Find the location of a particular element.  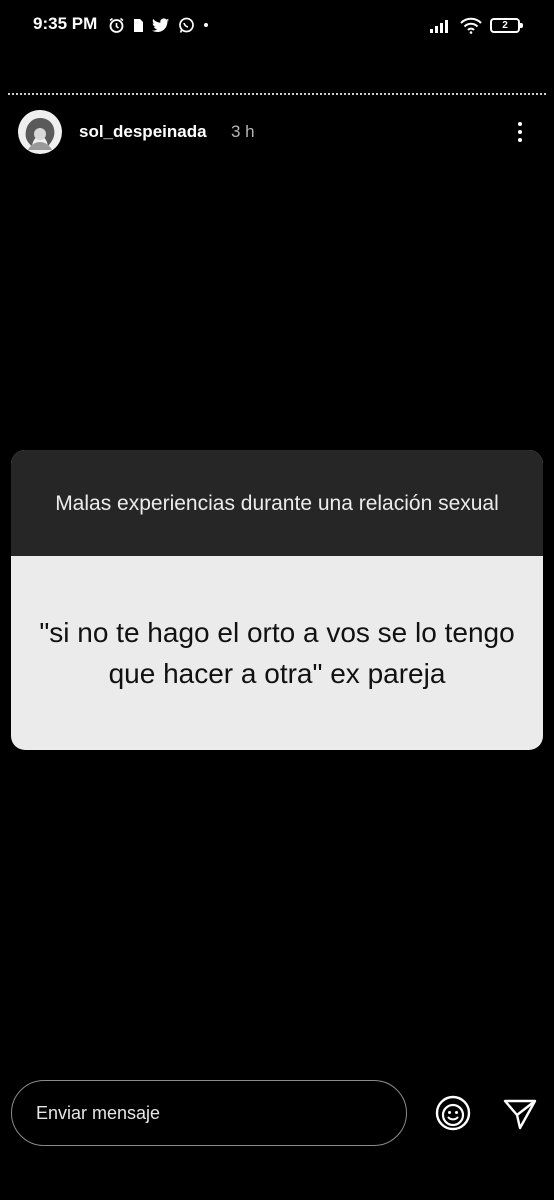

status-time: 9:35 PM is located at coordinates (65, 23).